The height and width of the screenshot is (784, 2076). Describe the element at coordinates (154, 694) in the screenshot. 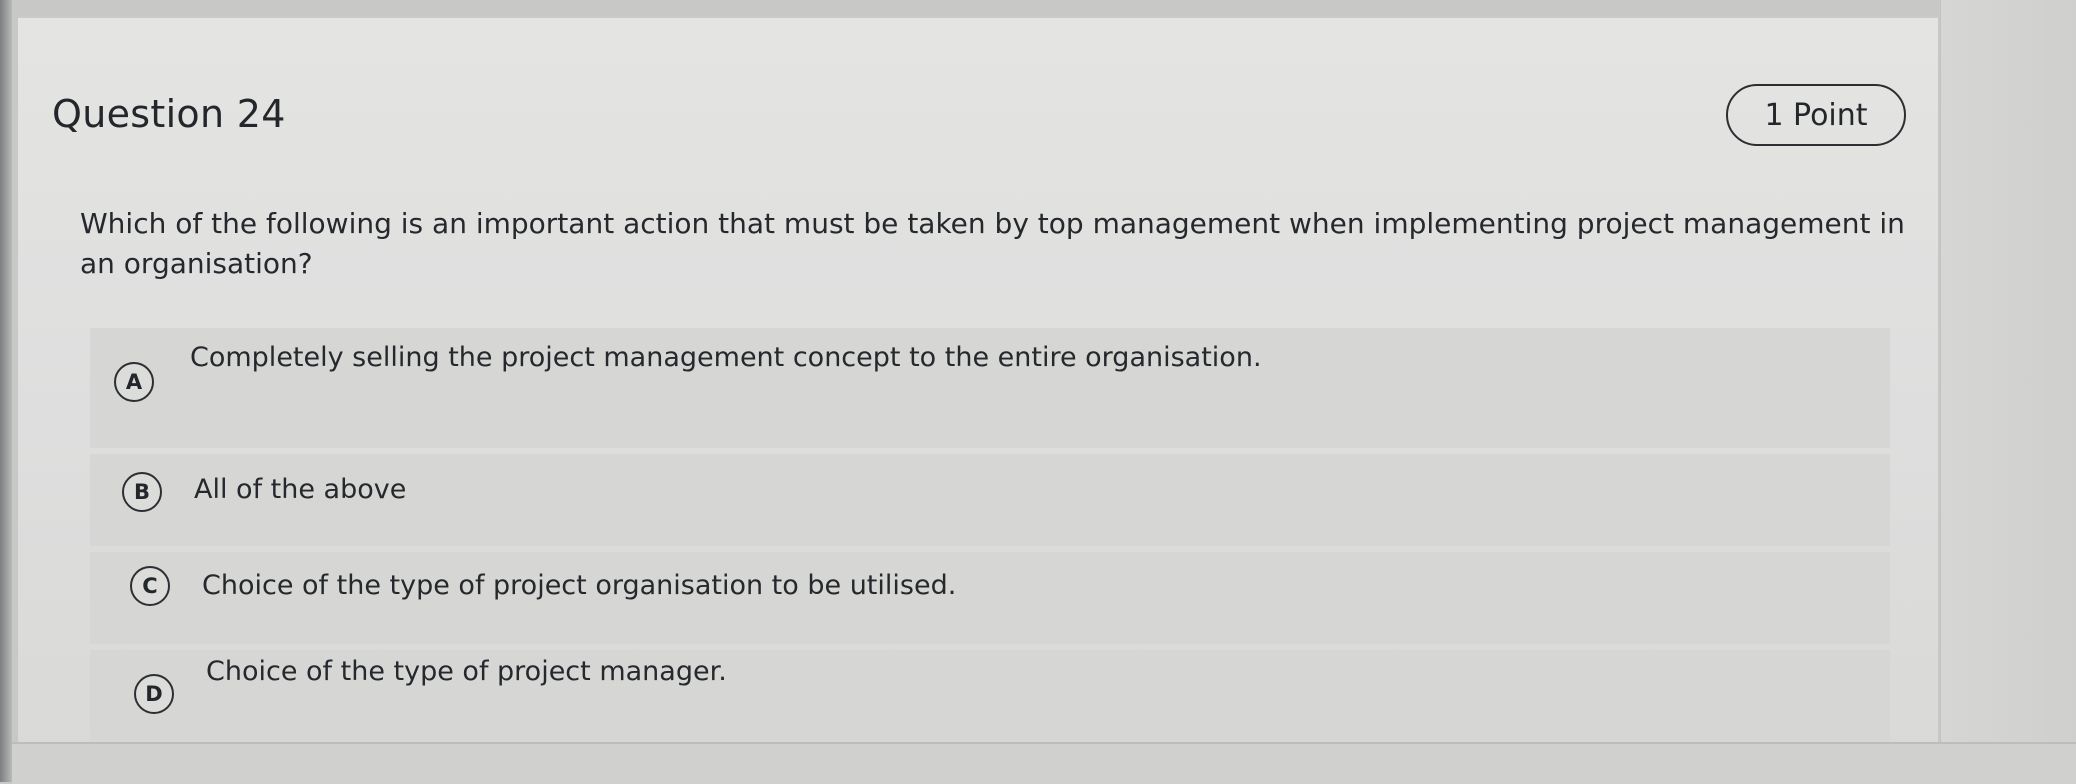

I see `option-letter-d: D` at that location.